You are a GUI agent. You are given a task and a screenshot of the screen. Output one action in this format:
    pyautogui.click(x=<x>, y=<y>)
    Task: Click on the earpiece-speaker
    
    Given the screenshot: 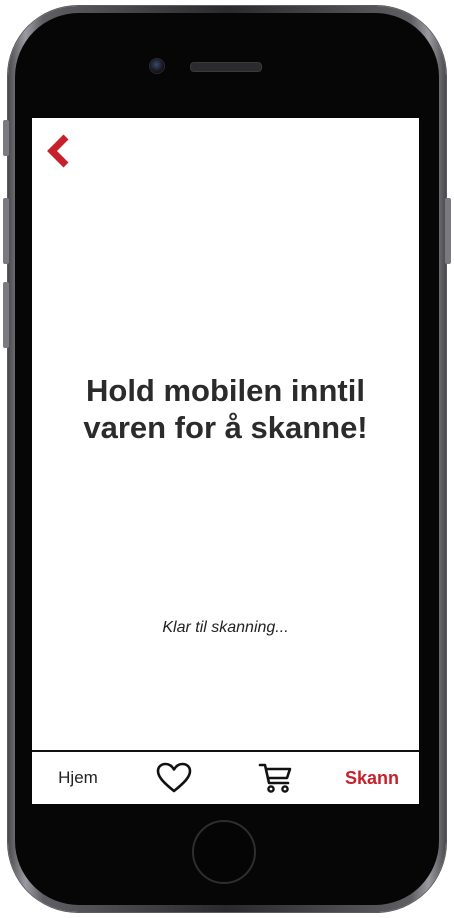 What is the action you would take?
    pyautogui.click(x=226, y=67)
    